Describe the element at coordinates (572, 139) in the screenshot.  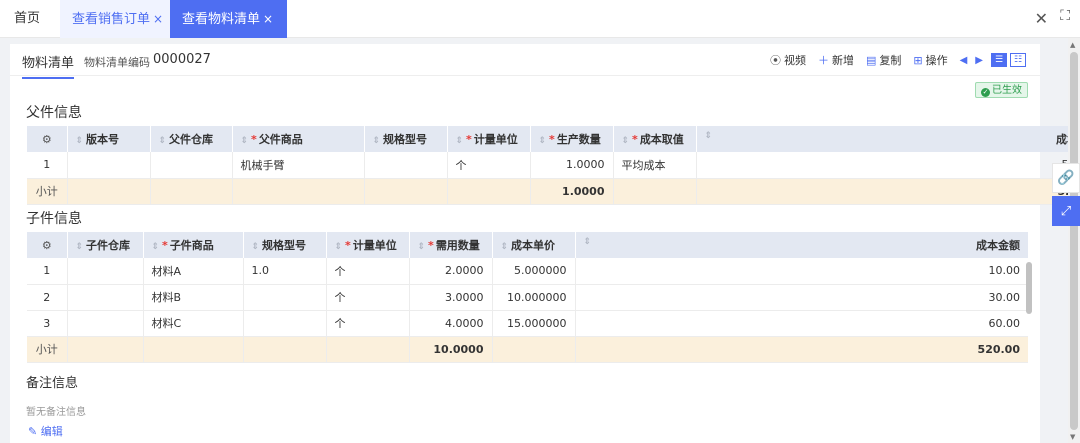
I see `column-header: ⇕ * 生产数量` at that location.